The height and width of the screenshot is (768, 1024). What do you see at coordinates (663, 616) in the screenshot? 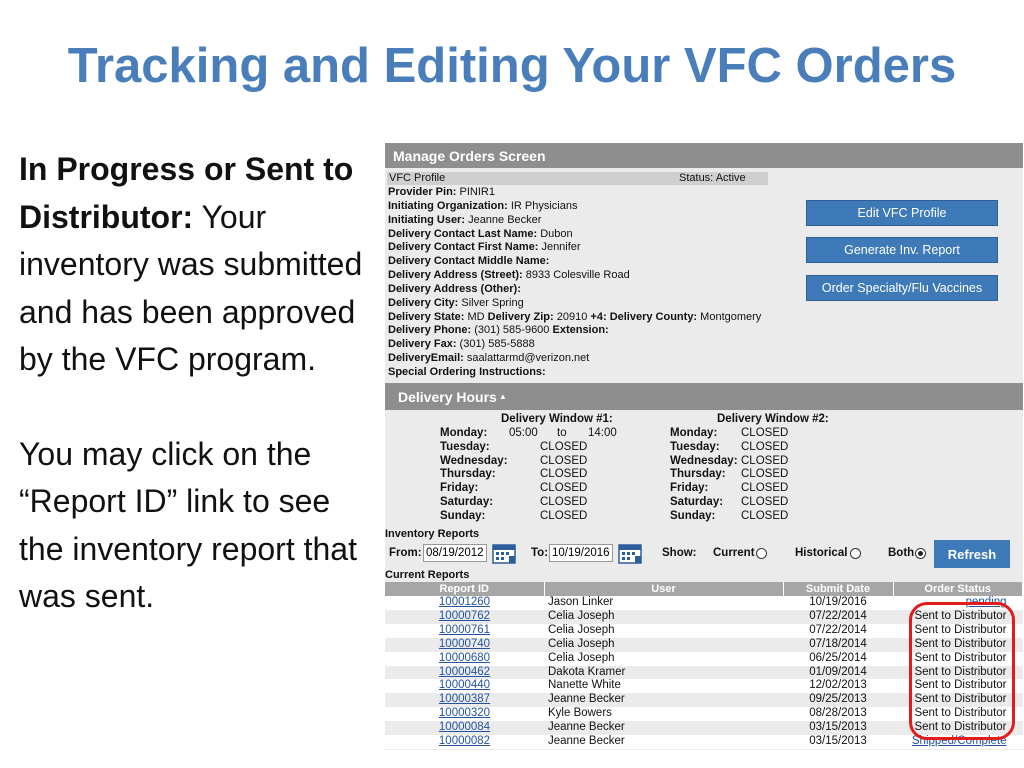
I see `user-cell: Celia Joseph` at bounding box center [663, 616].